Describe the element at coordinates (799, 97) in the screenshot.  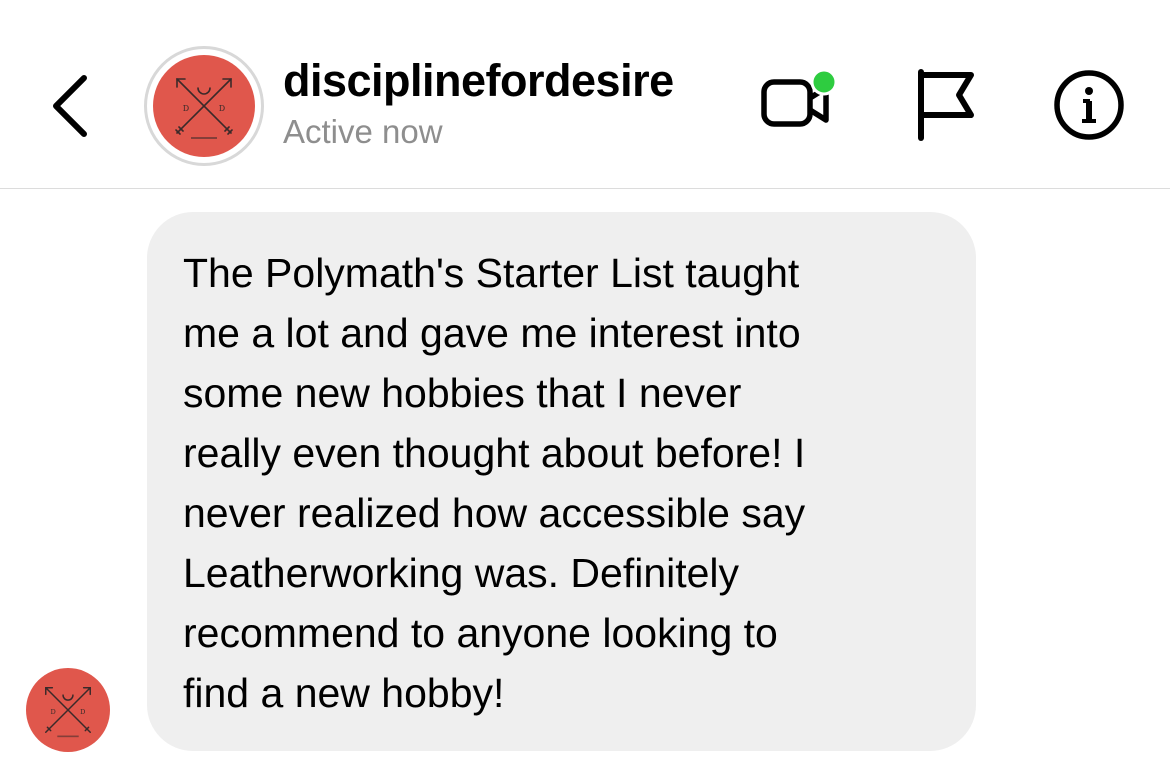
I see `video-camera-icon` at that location.